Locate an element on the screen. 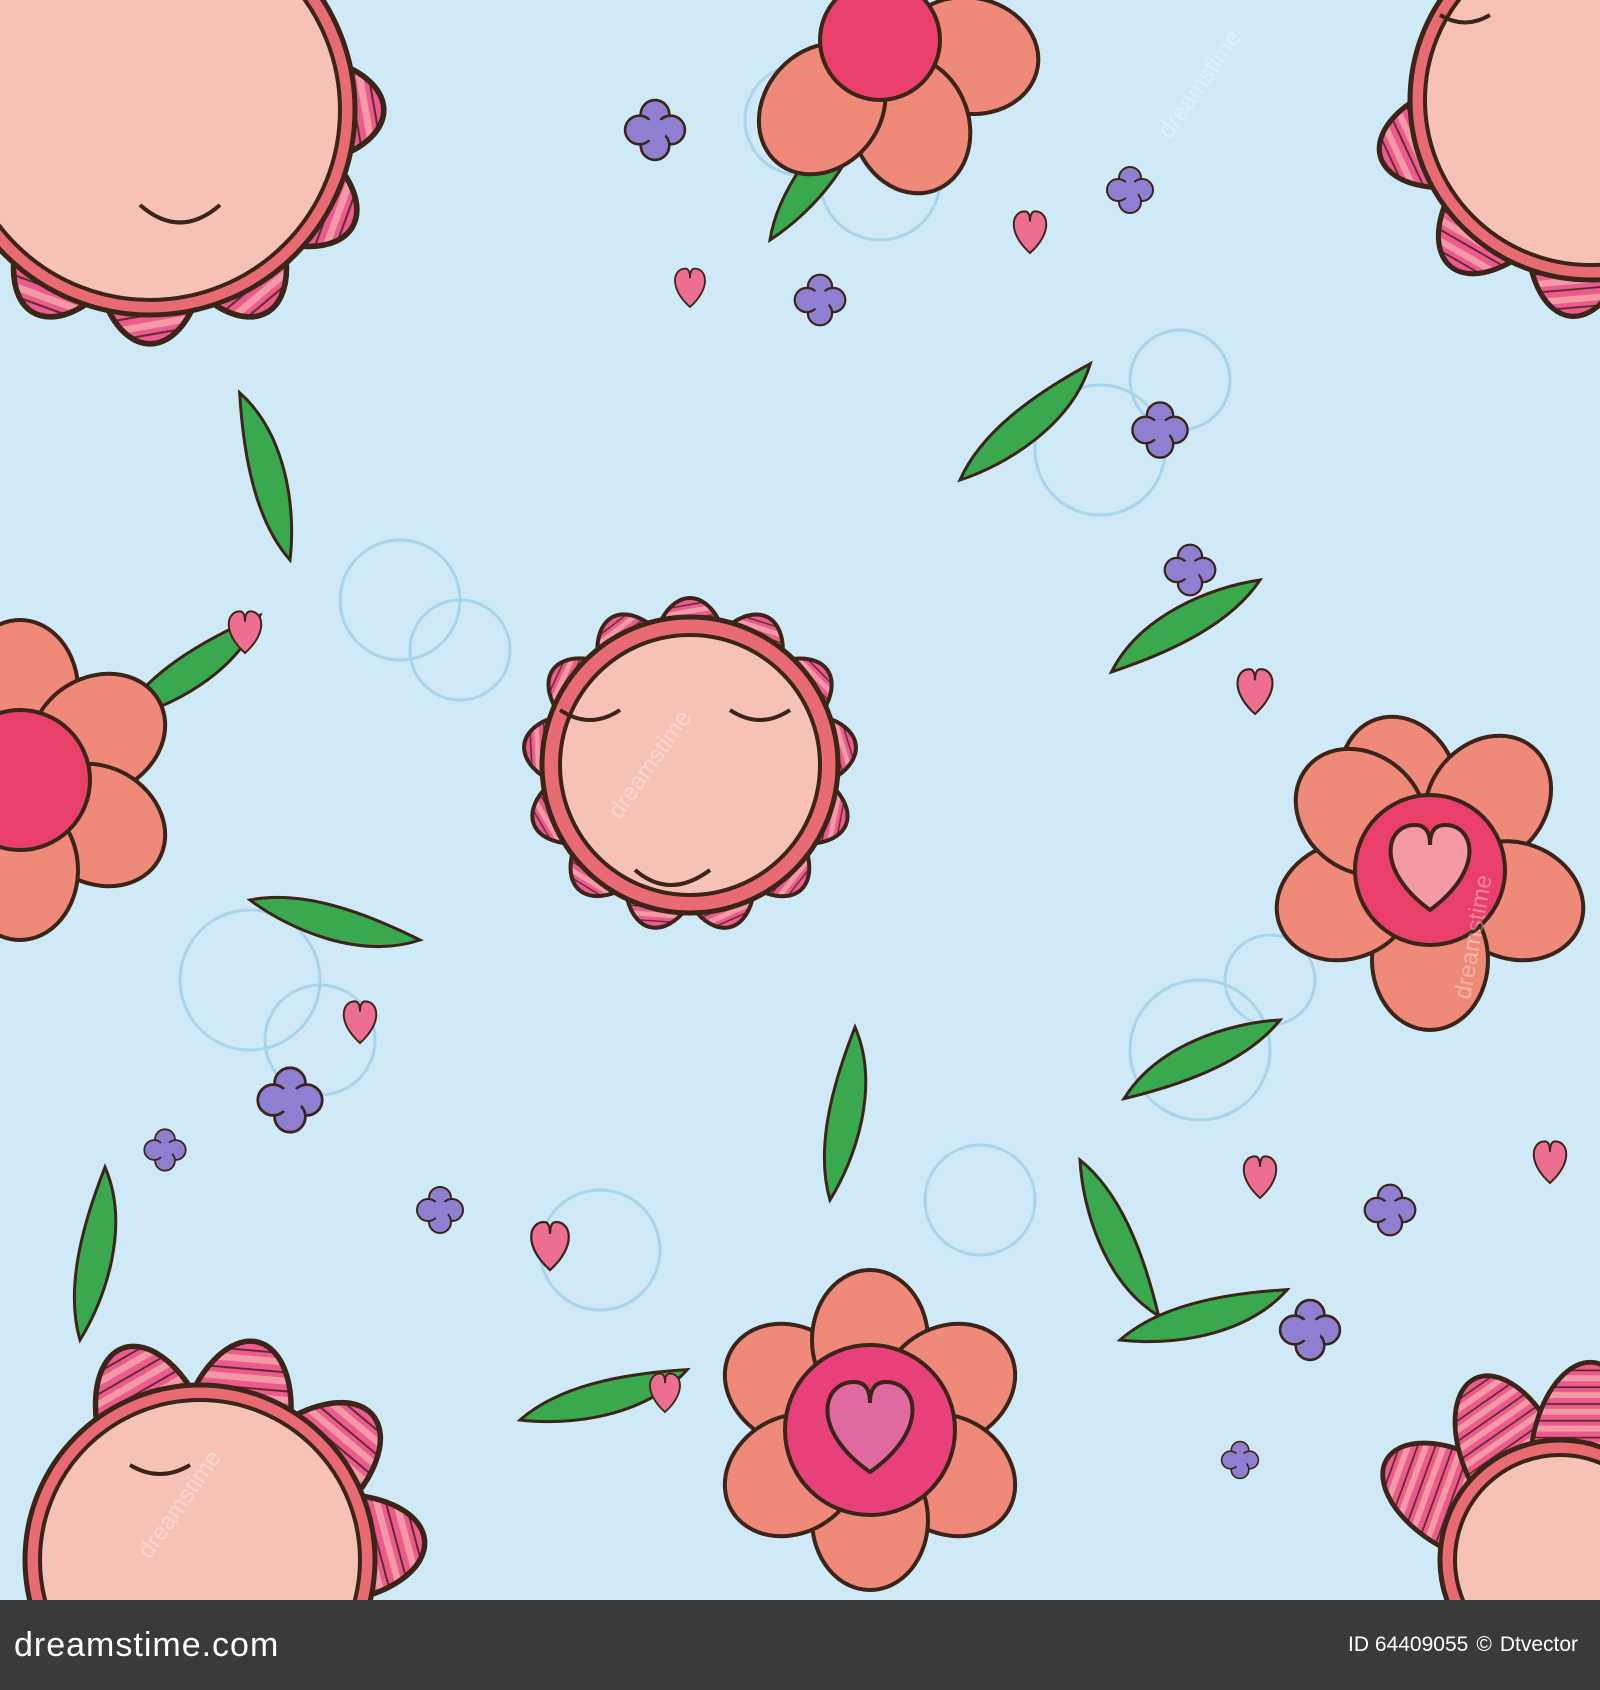 The height and width of the screenshot is (1690, 1600). author-name: Dtvector is located at coordinates (1539, 1645).